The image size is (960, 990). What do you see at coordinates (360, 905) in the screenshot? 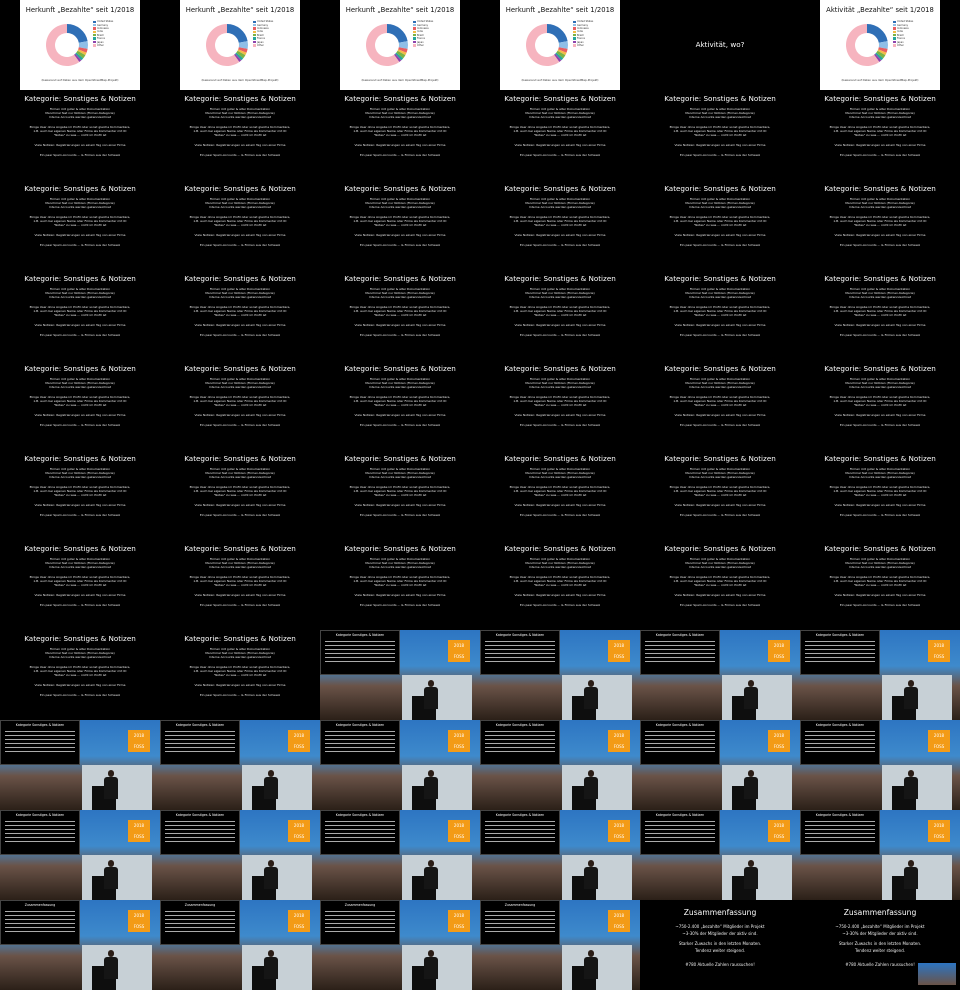
I see `slide-inset-title: Zusammenfassung` at bounding box center [360, 905].